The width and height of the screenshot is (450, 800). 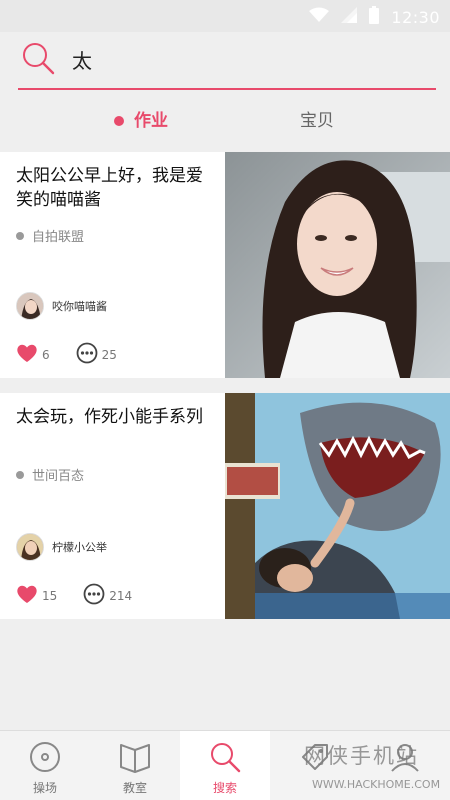 What do you see at coordinates (116, 188) in the screenshot?
I see `post-title: 太阳公公早上好，我是爱笑的喵喵酱` at bounding box center [116, 188].